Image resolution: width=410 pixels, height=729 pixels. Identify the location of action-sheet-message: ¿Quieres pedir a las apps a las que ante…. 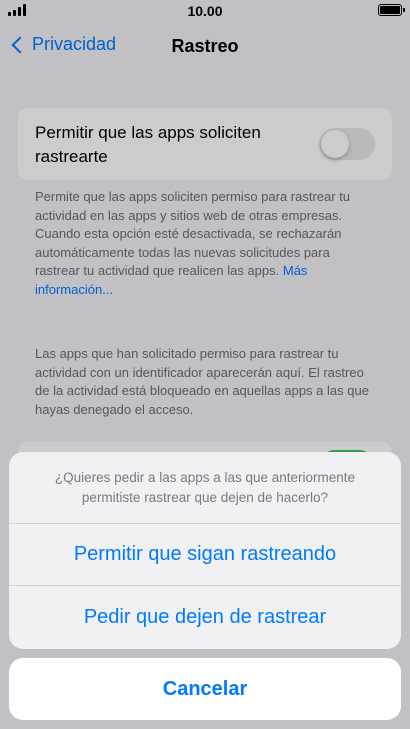
(205, 488).